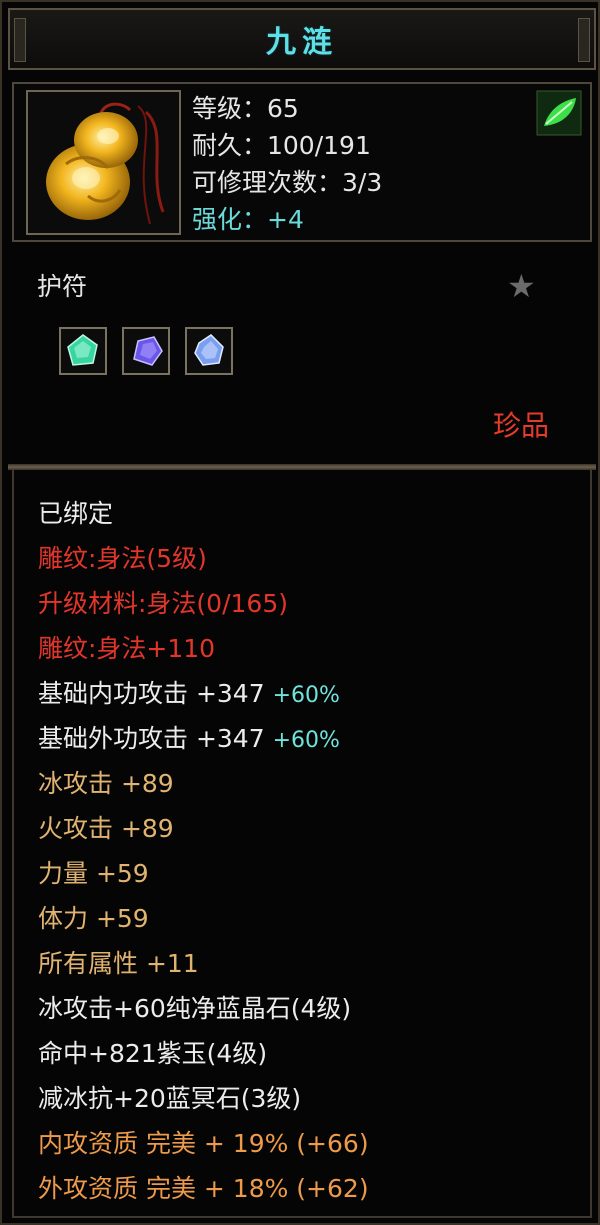 This screenshot has width=600, height=1225. What do you see at coordinates (203, 1143) in the screenshot?
I see `inner-quality: 内攻资质 完美 + 19% (+66)` at bounding box center [203, 1143].